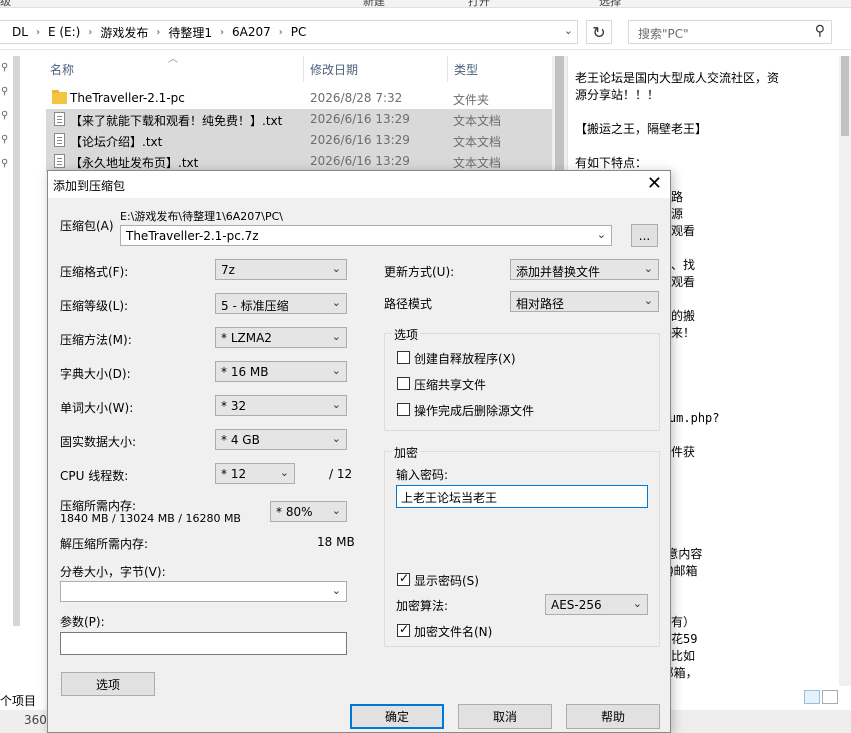 This screenshot has width=851, height=733. What do you see at coordinates (610, 3) in the screenshot?
I see `ribbon-item: 选择` at bounding box center [610, 3].